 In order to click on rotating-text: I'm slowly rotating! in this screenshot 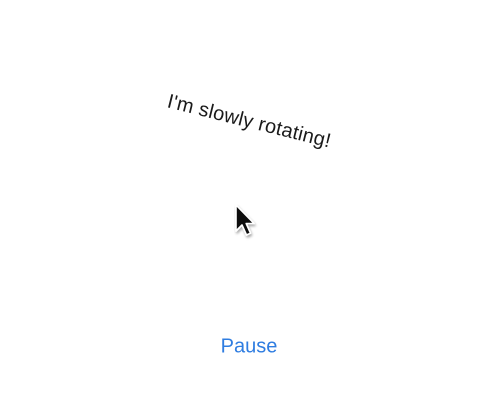, I will do `click(249, 121)`.